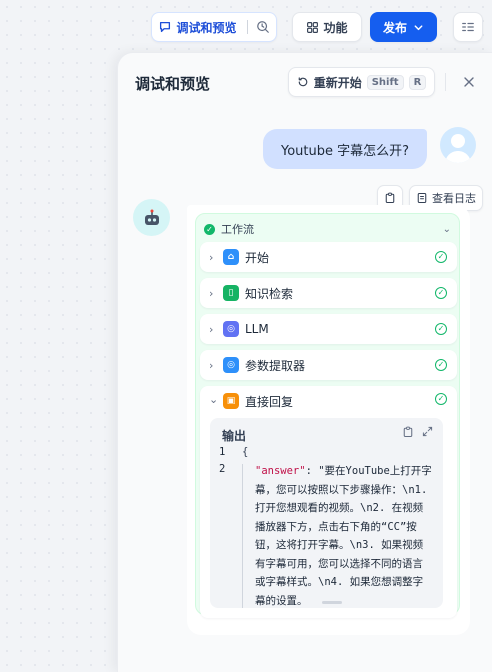 The height and width of the screenshot is (672, 492). I want to click on debug-preview-button: 调试和预览, so click(214, 27).